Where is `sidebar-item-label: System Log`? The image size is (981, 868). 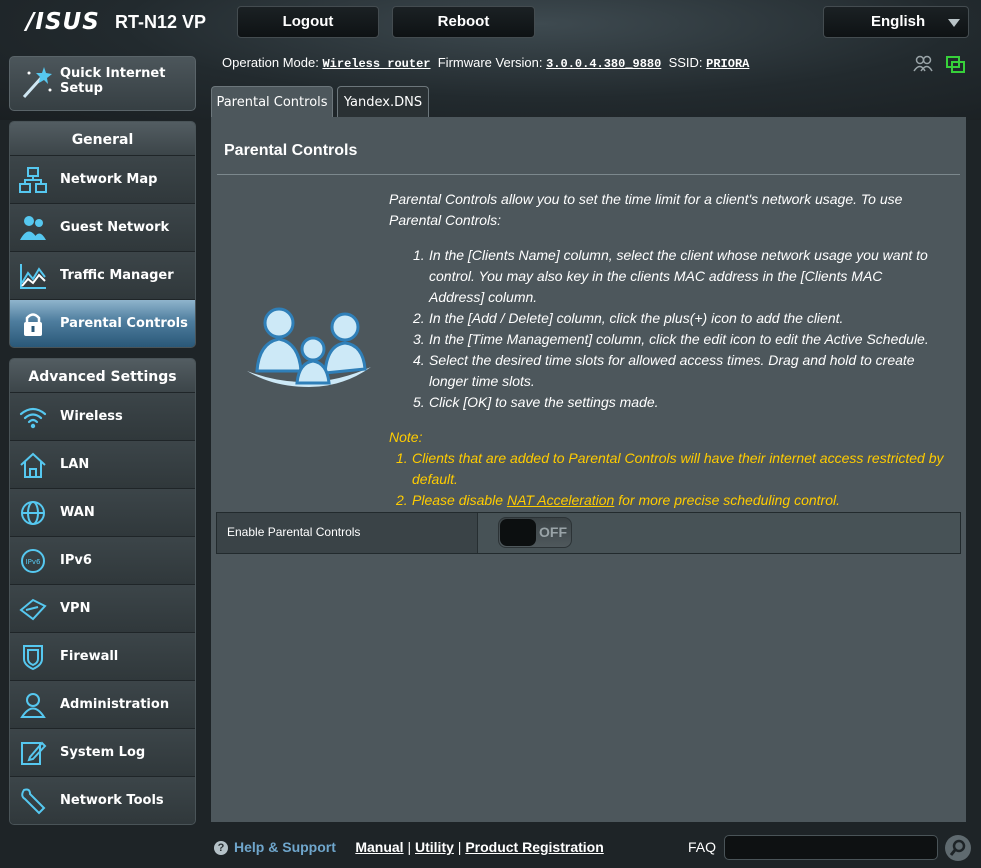 sidebar-item-label: System Log is located at coordinates (103, 752).